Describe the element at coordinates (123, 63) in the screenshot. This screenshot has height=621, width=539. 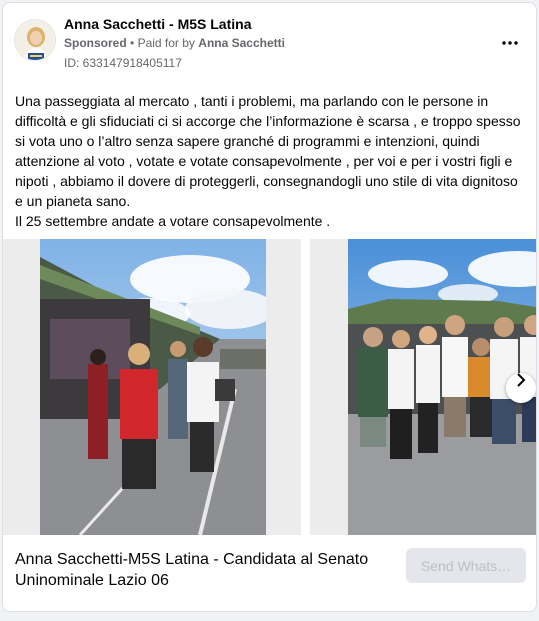
I see `ad-id: ID: 633147918405117` at that location.